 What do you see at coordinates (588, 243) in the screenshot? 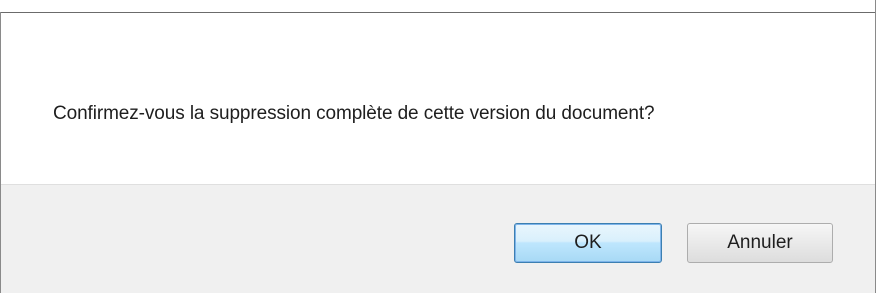
I see `ok-button: OK` at bounding box center [588, 243].